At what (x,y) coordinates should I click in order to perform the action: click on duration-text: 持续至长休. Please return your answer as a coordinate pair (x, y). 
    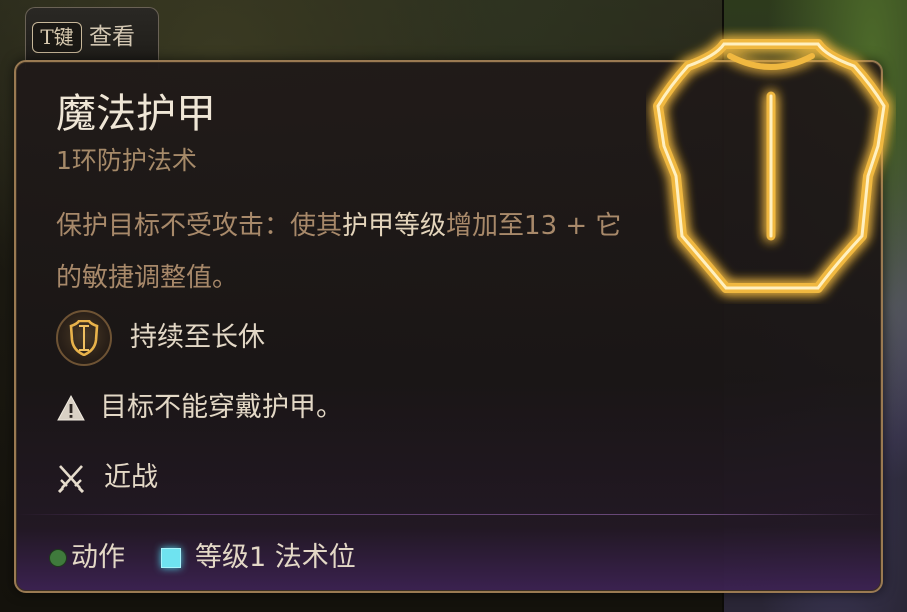
    Looking at the image, I should click on (197, 337).